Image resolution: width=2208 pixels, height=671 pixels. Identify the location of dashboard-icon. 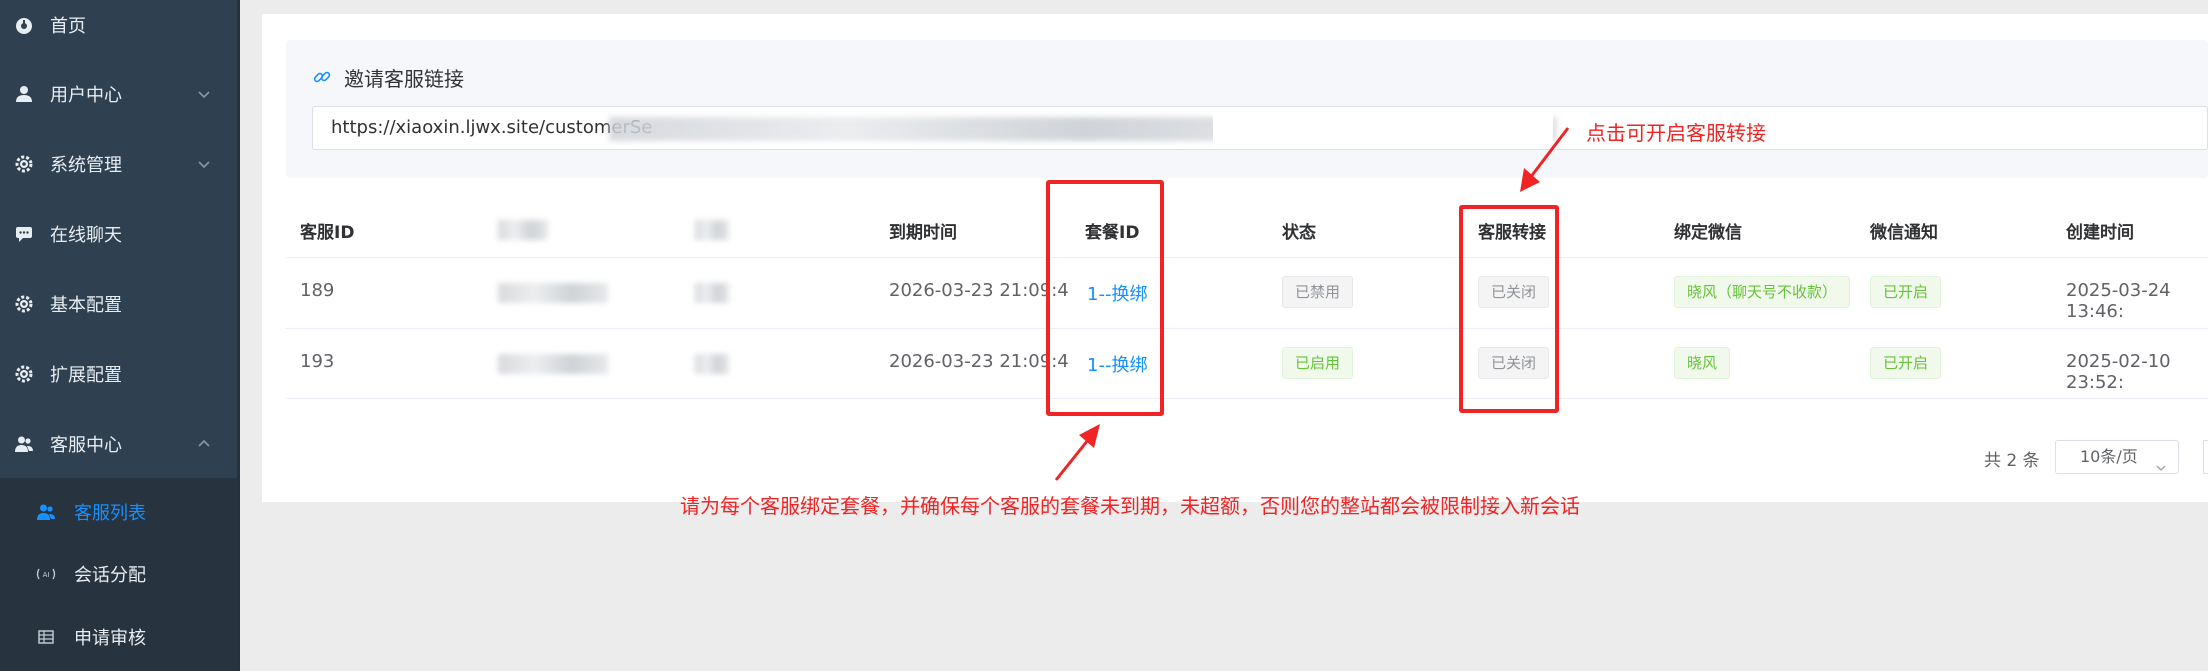
(24, 25).